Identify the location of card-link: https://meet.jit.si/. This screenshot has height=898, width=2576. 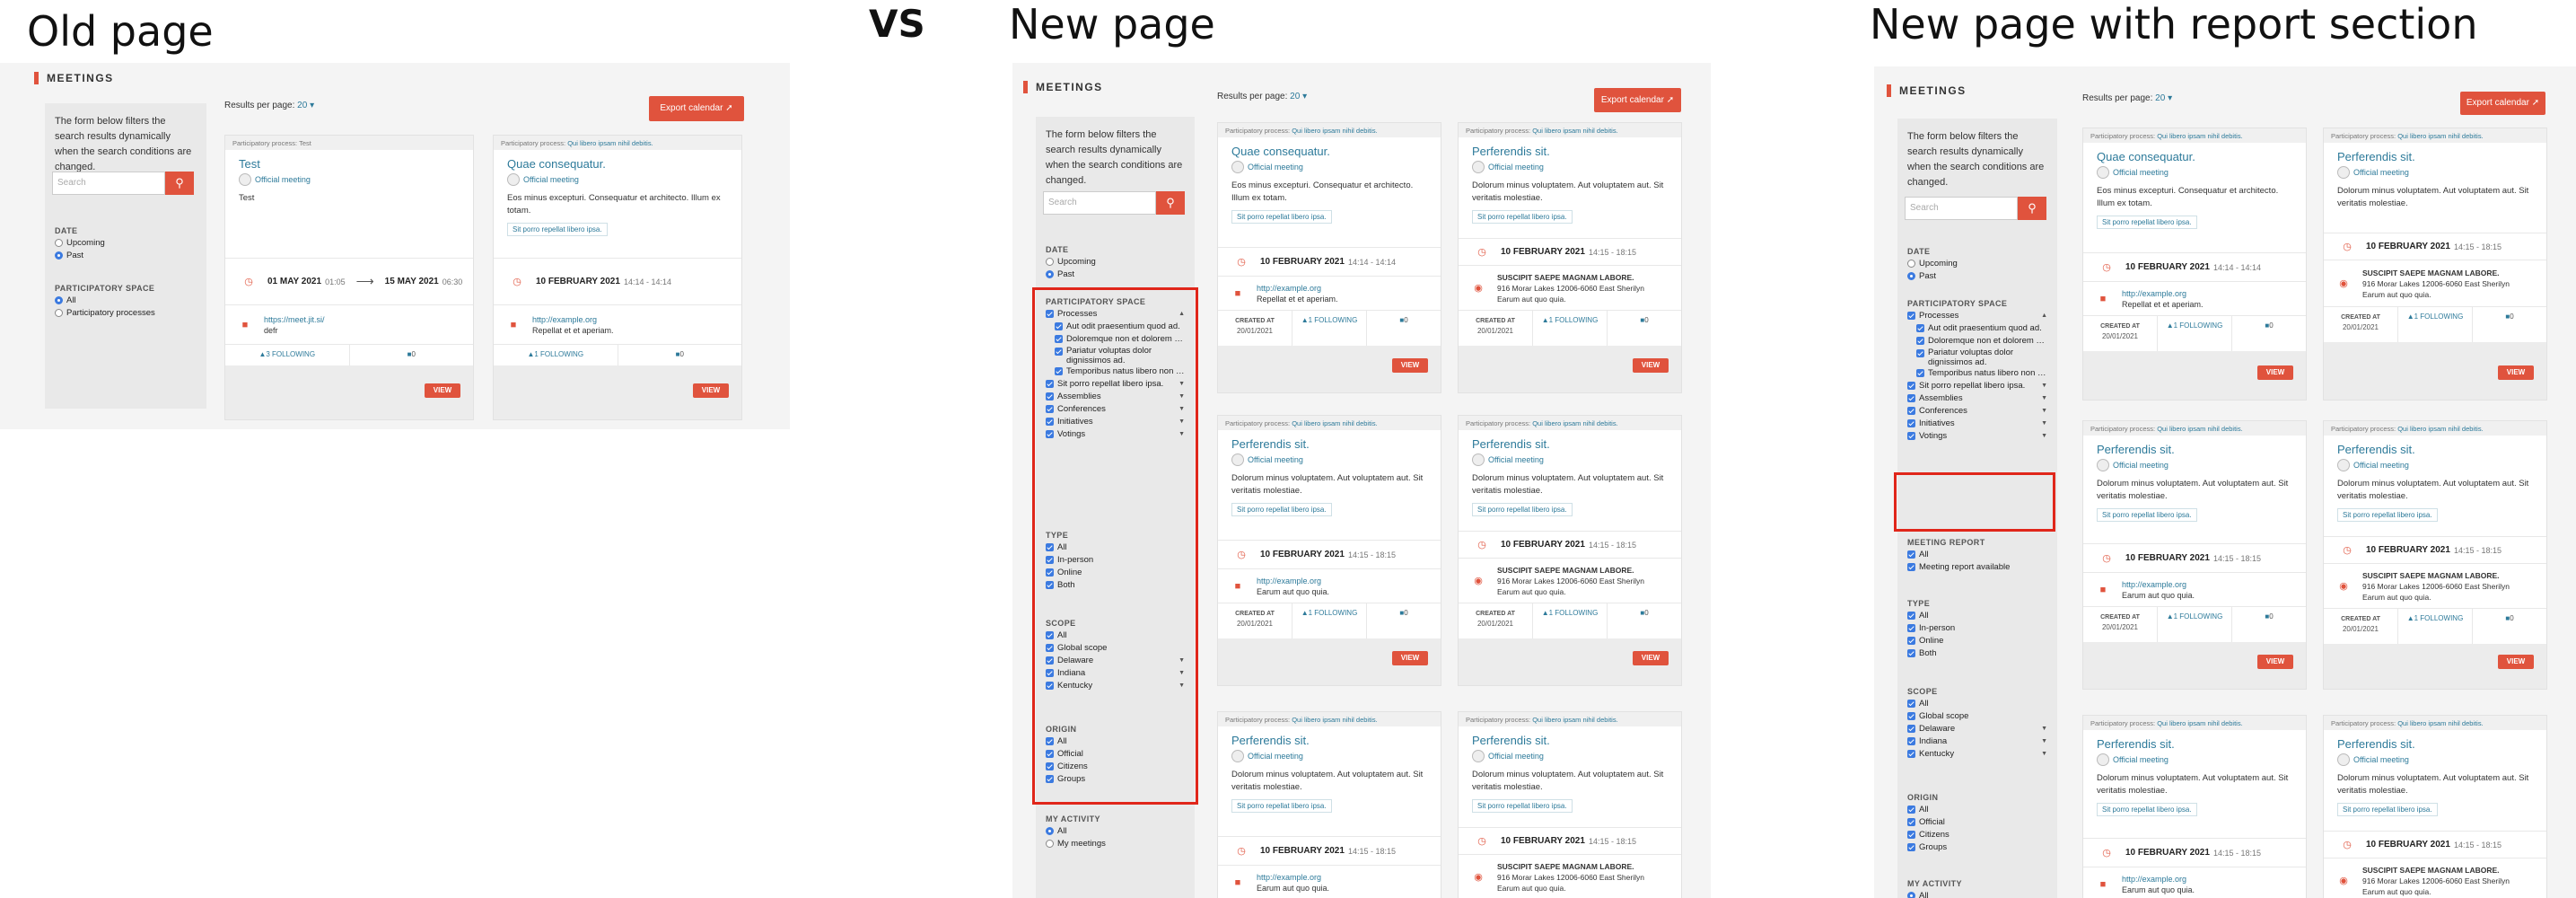
(294, 319).